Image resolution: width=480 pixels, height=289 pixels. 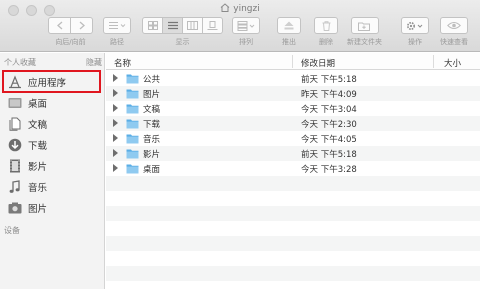 I want to click on pictures-icon, so click(x=15, y=208).